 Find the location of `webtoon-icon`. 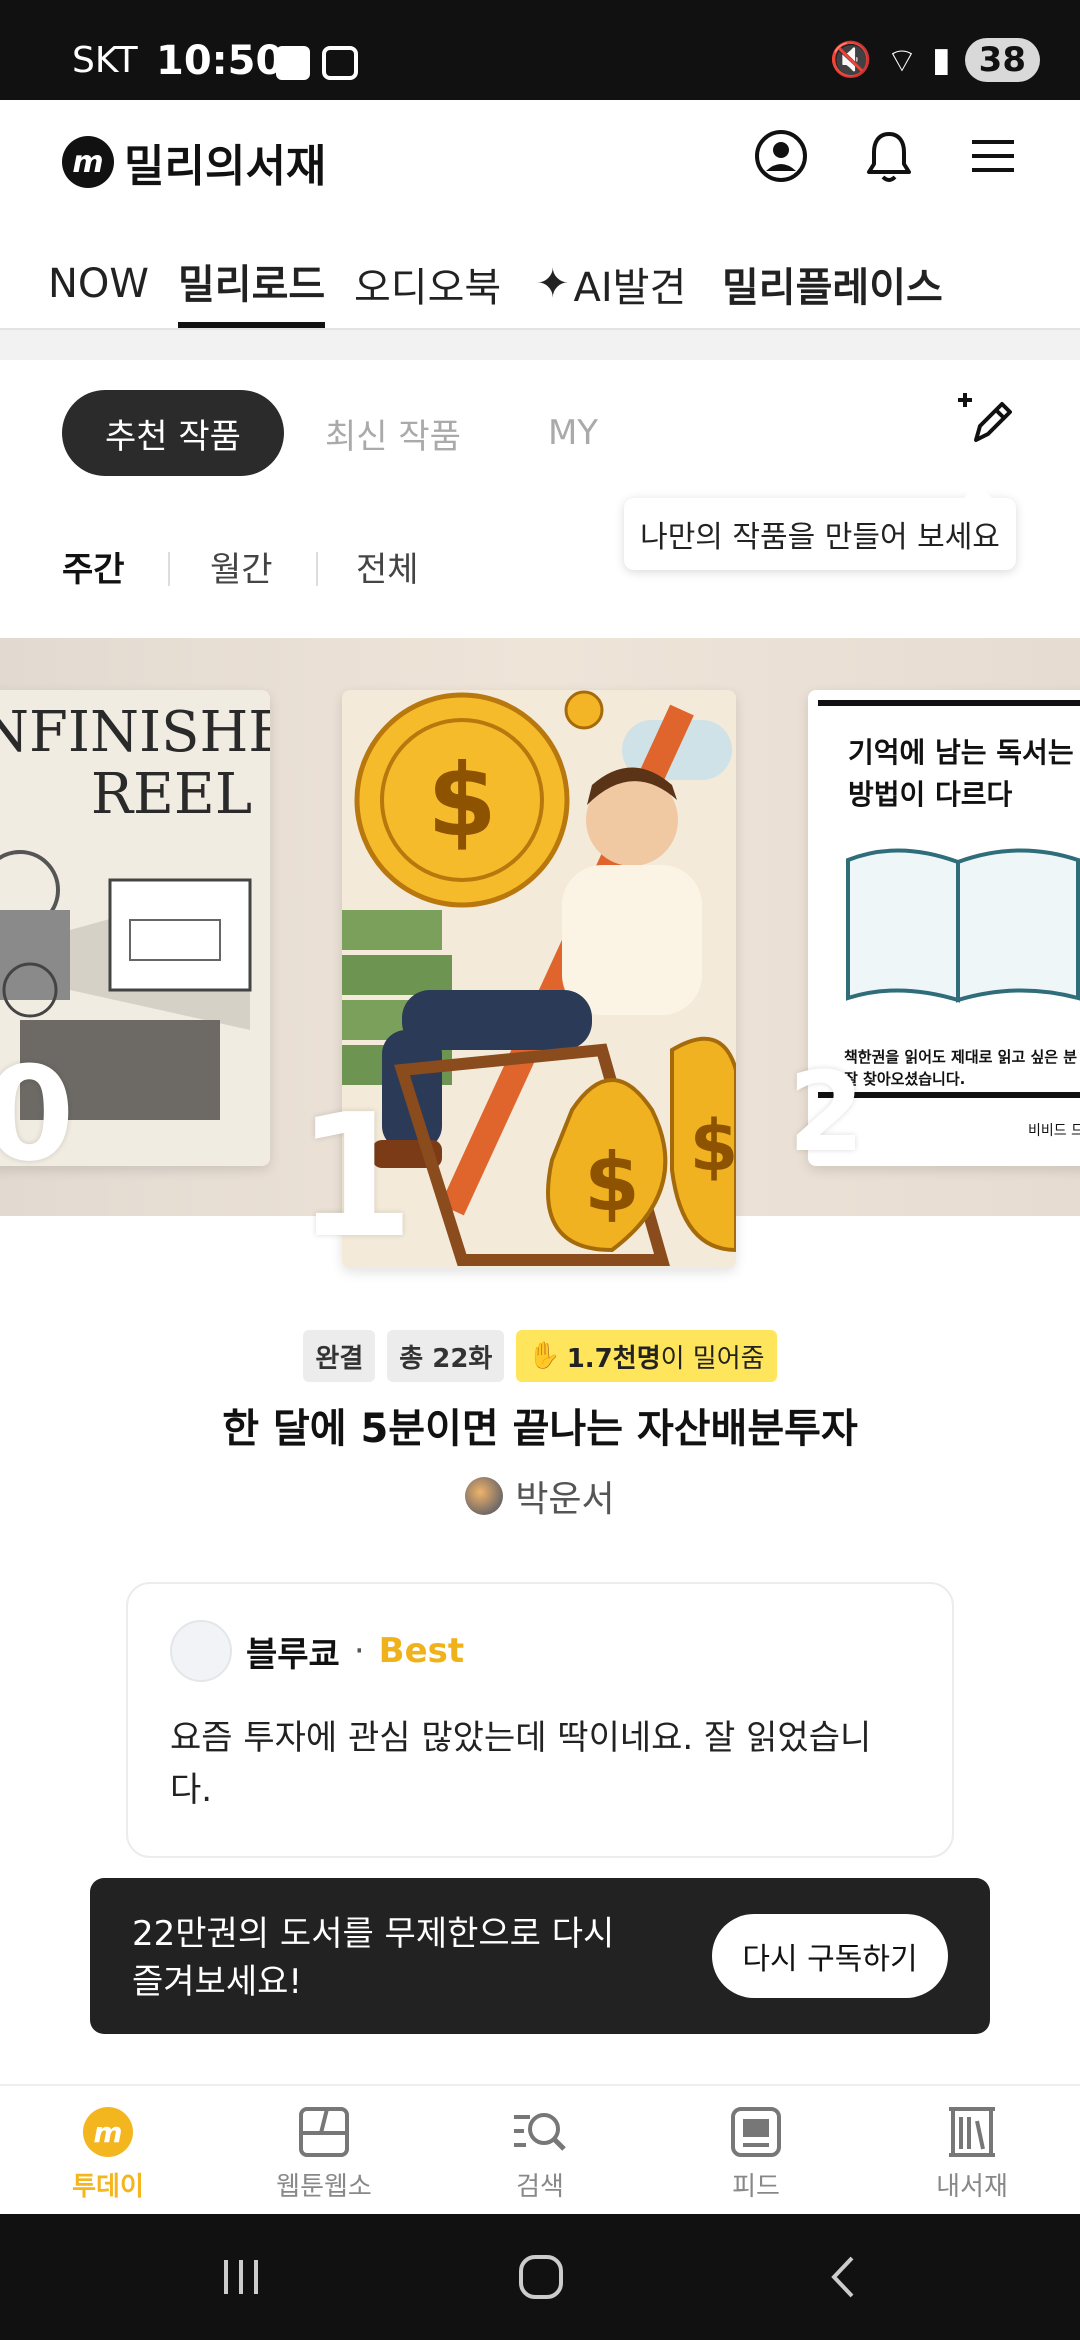

webtoon-icon is located at coordinates (324, 2132).